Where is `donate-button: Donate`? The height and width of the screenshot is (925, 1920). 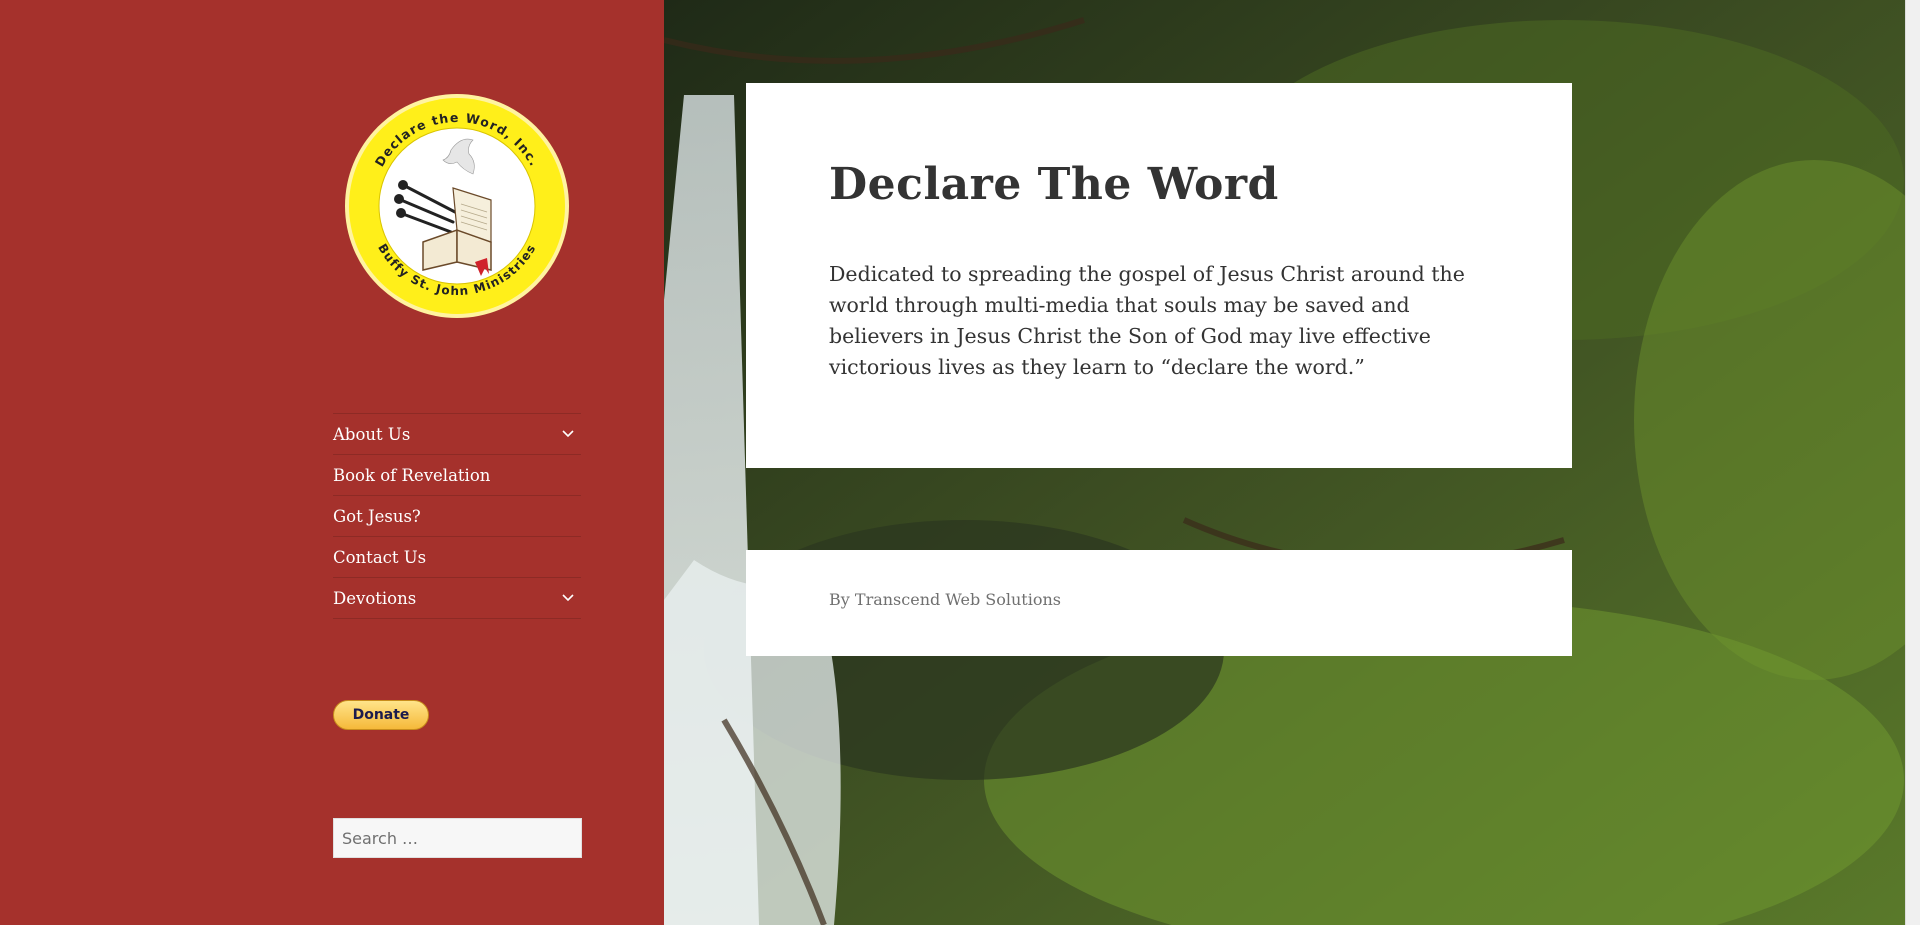
donate-button: Donate is located at coordinates (381, 715).